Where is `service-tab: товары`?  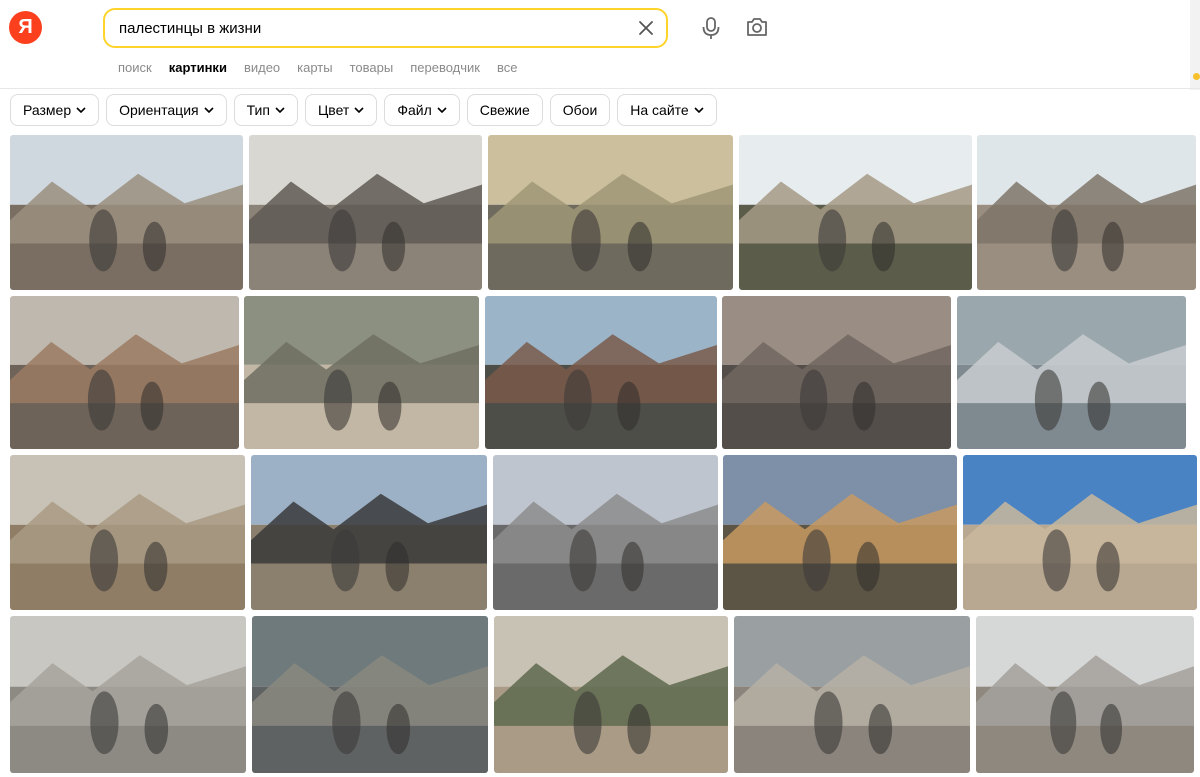 service-tab: товары is located at coordinates (372, 69).